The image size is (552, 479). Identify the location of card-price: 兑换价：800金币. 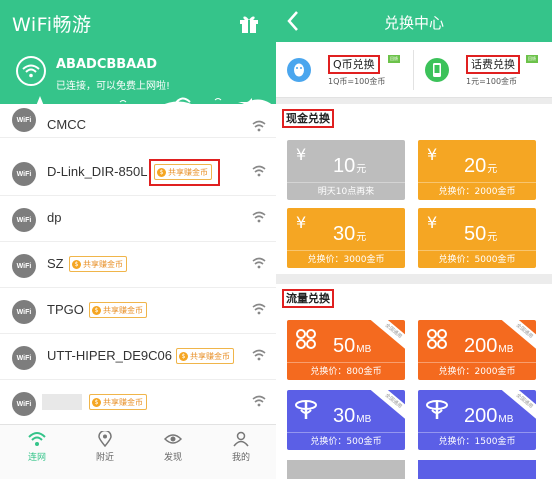
(346, 372).